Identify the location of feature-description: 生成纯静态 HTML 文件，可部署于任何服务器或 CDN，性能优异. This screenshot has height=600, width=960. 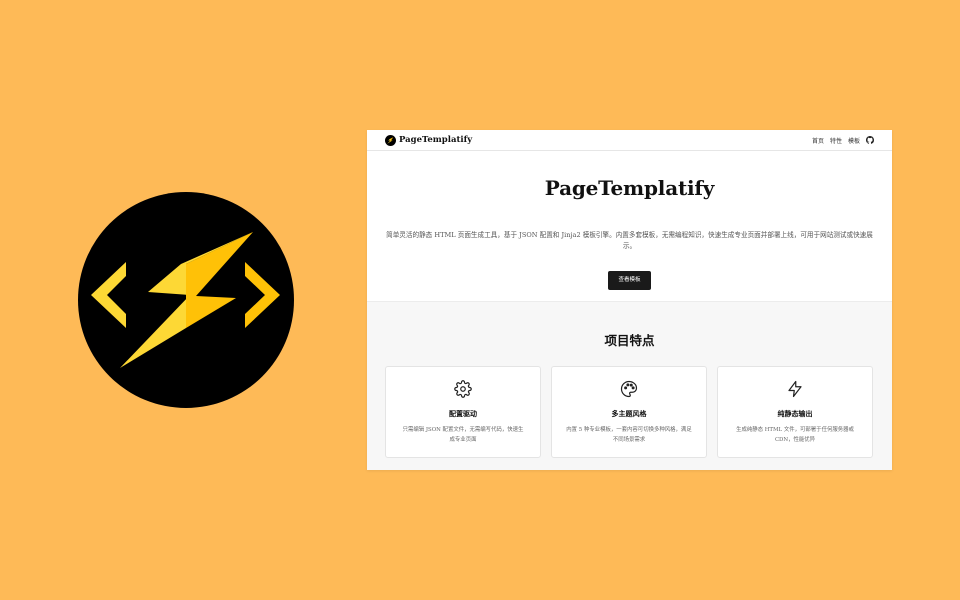
(795, 435).